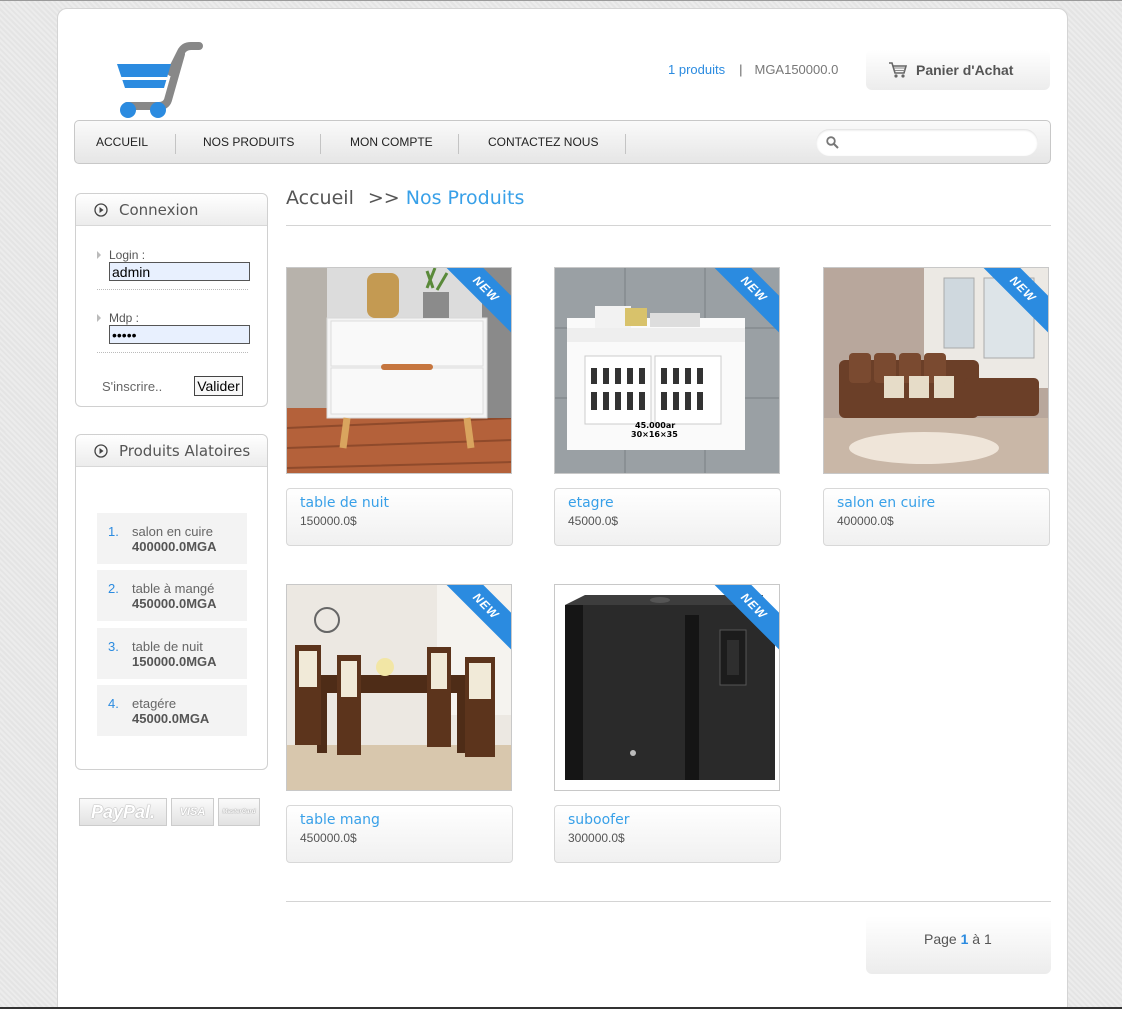  What do you see at coordinates (655, 425) in the screenshot?
I see `svg-text: 45.000ar` at bounding box center [655, 425].